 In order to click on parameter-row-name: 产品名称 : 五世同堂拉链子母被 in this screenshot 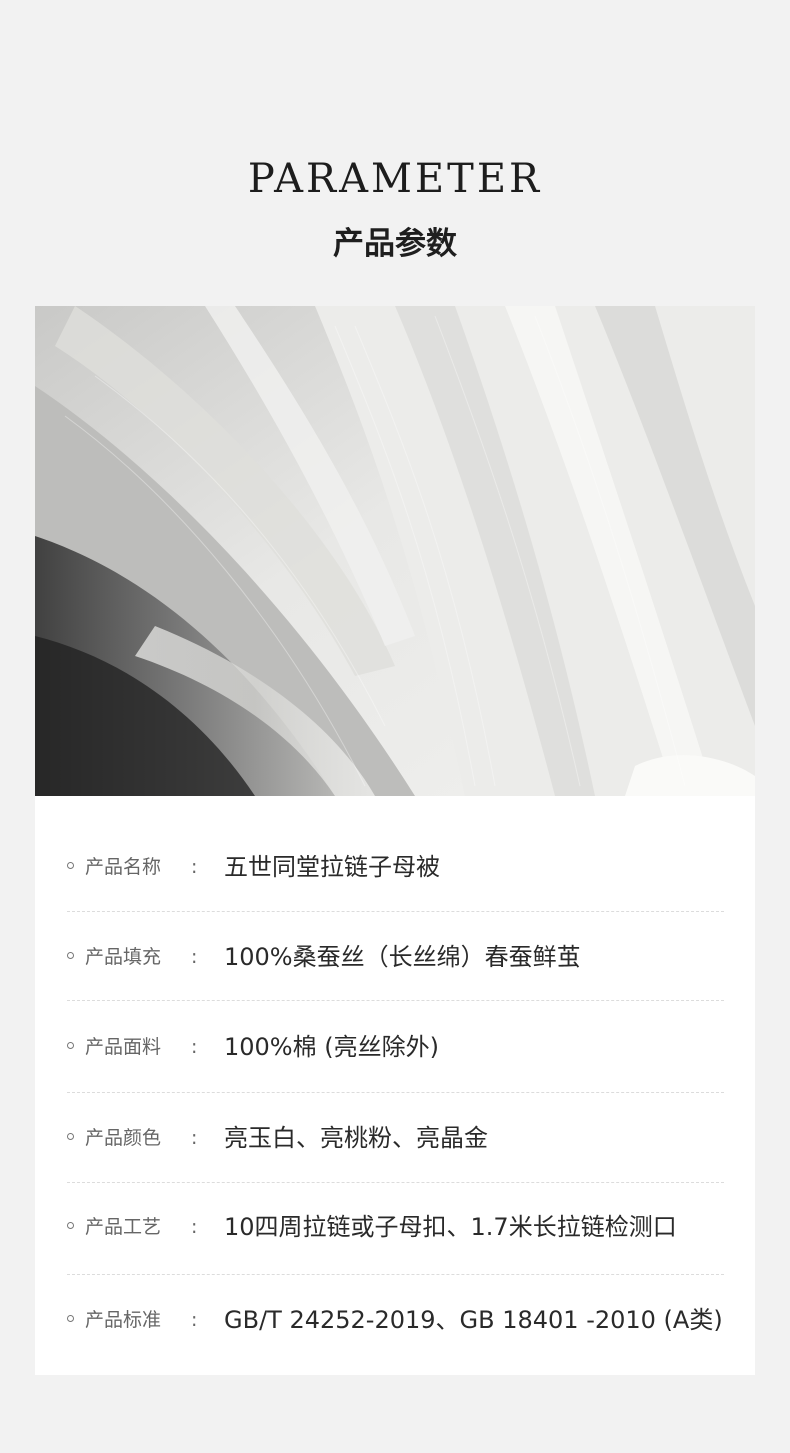, I will do `click(395, 867)`.